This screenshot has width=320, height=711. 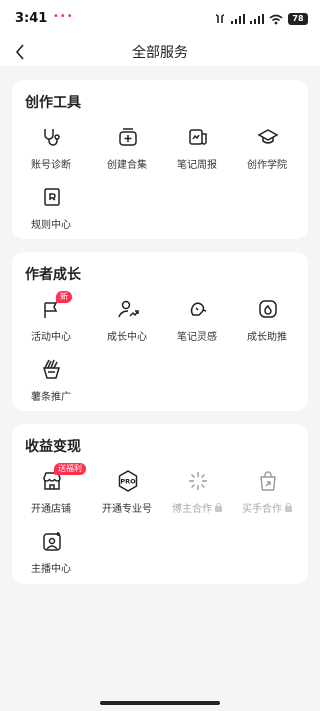 I want to click on section-title: 收益变现, so click(x=53, y=447).